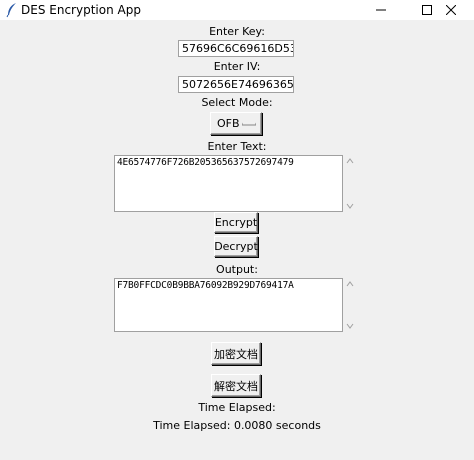  I want to click on mode-select: OFB, so click(236, 123).